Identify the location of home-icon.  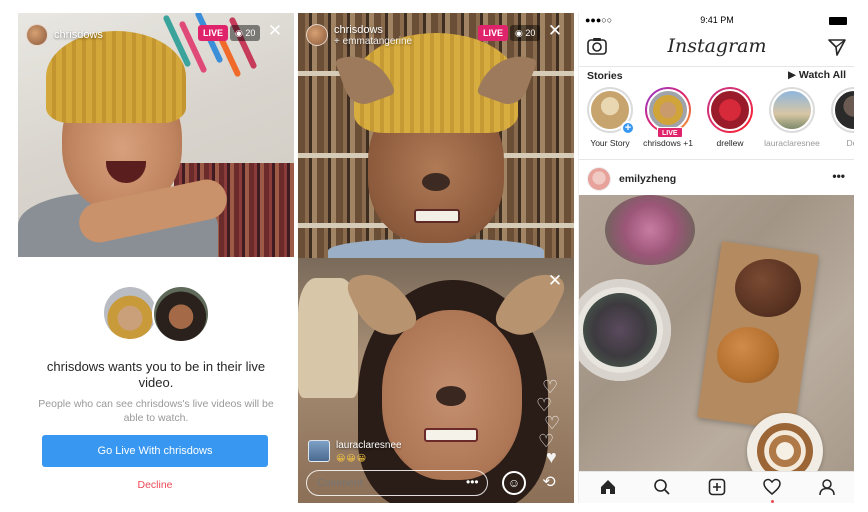
(608, 489).